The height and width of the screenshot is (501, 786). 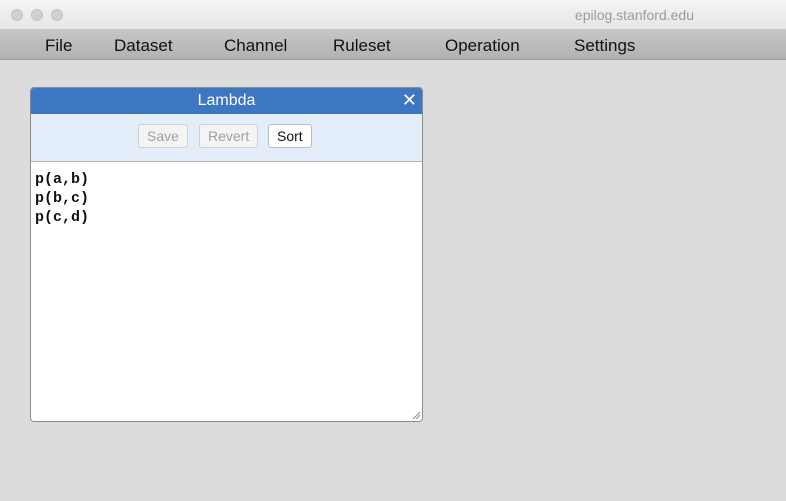 I want to click on resize-grip-icon, so click(x=416, y=415).